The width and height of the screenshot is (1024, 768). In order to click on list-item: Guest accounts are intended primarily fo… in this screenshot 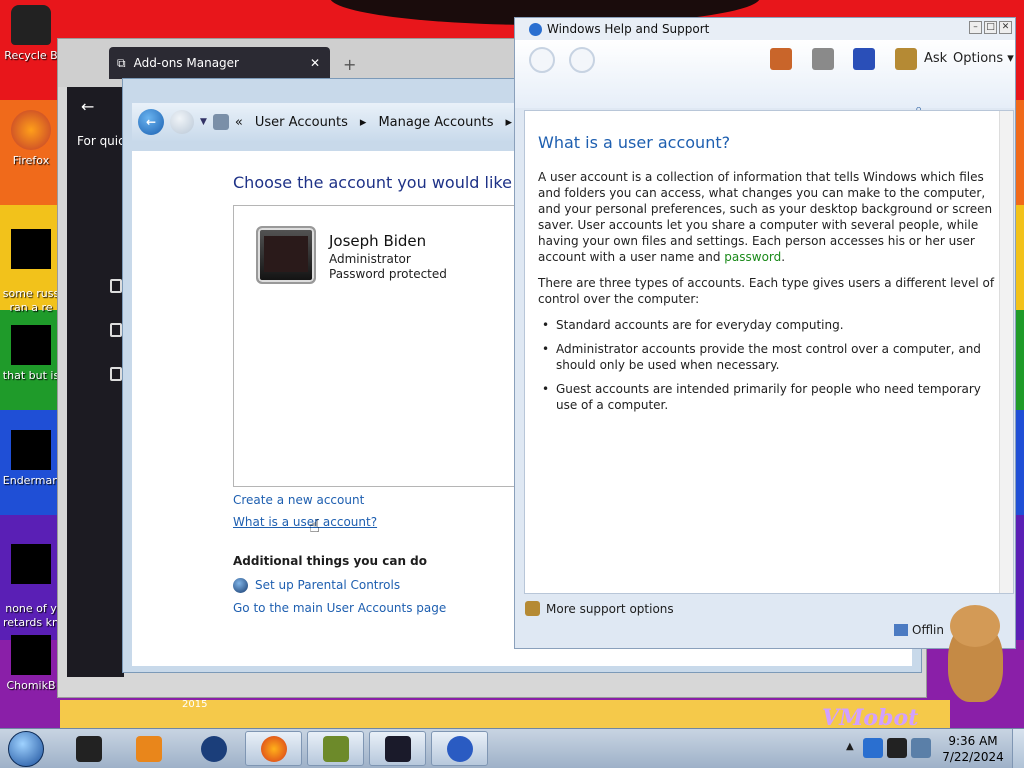, I will do `click(770, 397)`.